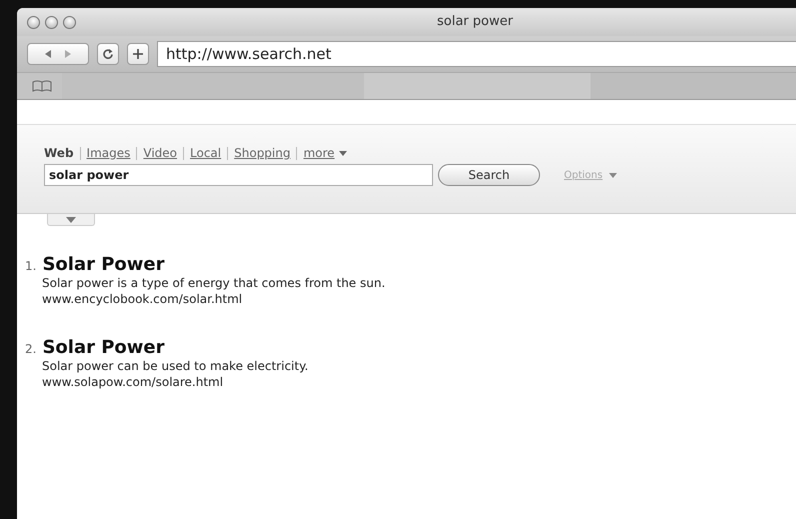 Image resolution: width=796 pixels, height=519 pixels. I want to click on reload-icon, so click(108, 54).